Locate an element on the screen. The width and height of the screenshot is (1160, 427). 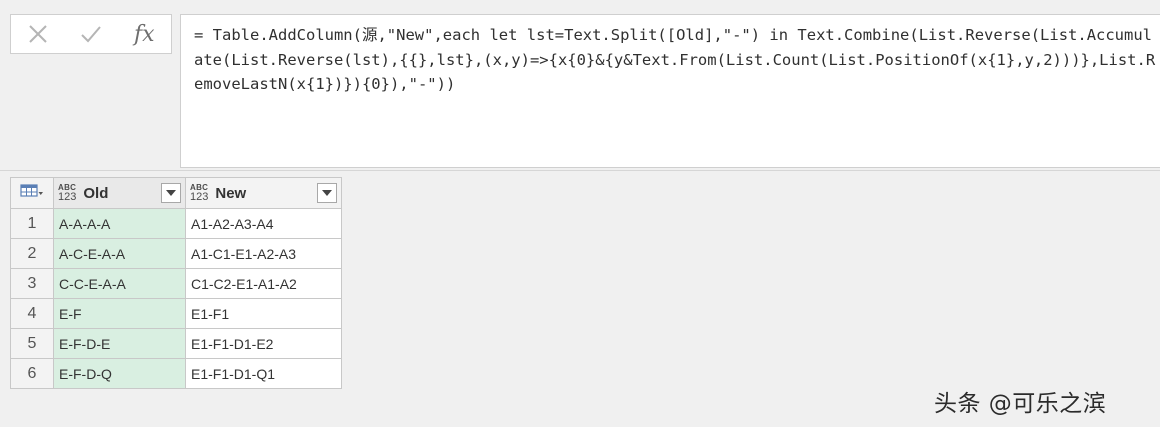
cell-new: E1-F1-D1-Q1 is located at coordinates (263, 373).